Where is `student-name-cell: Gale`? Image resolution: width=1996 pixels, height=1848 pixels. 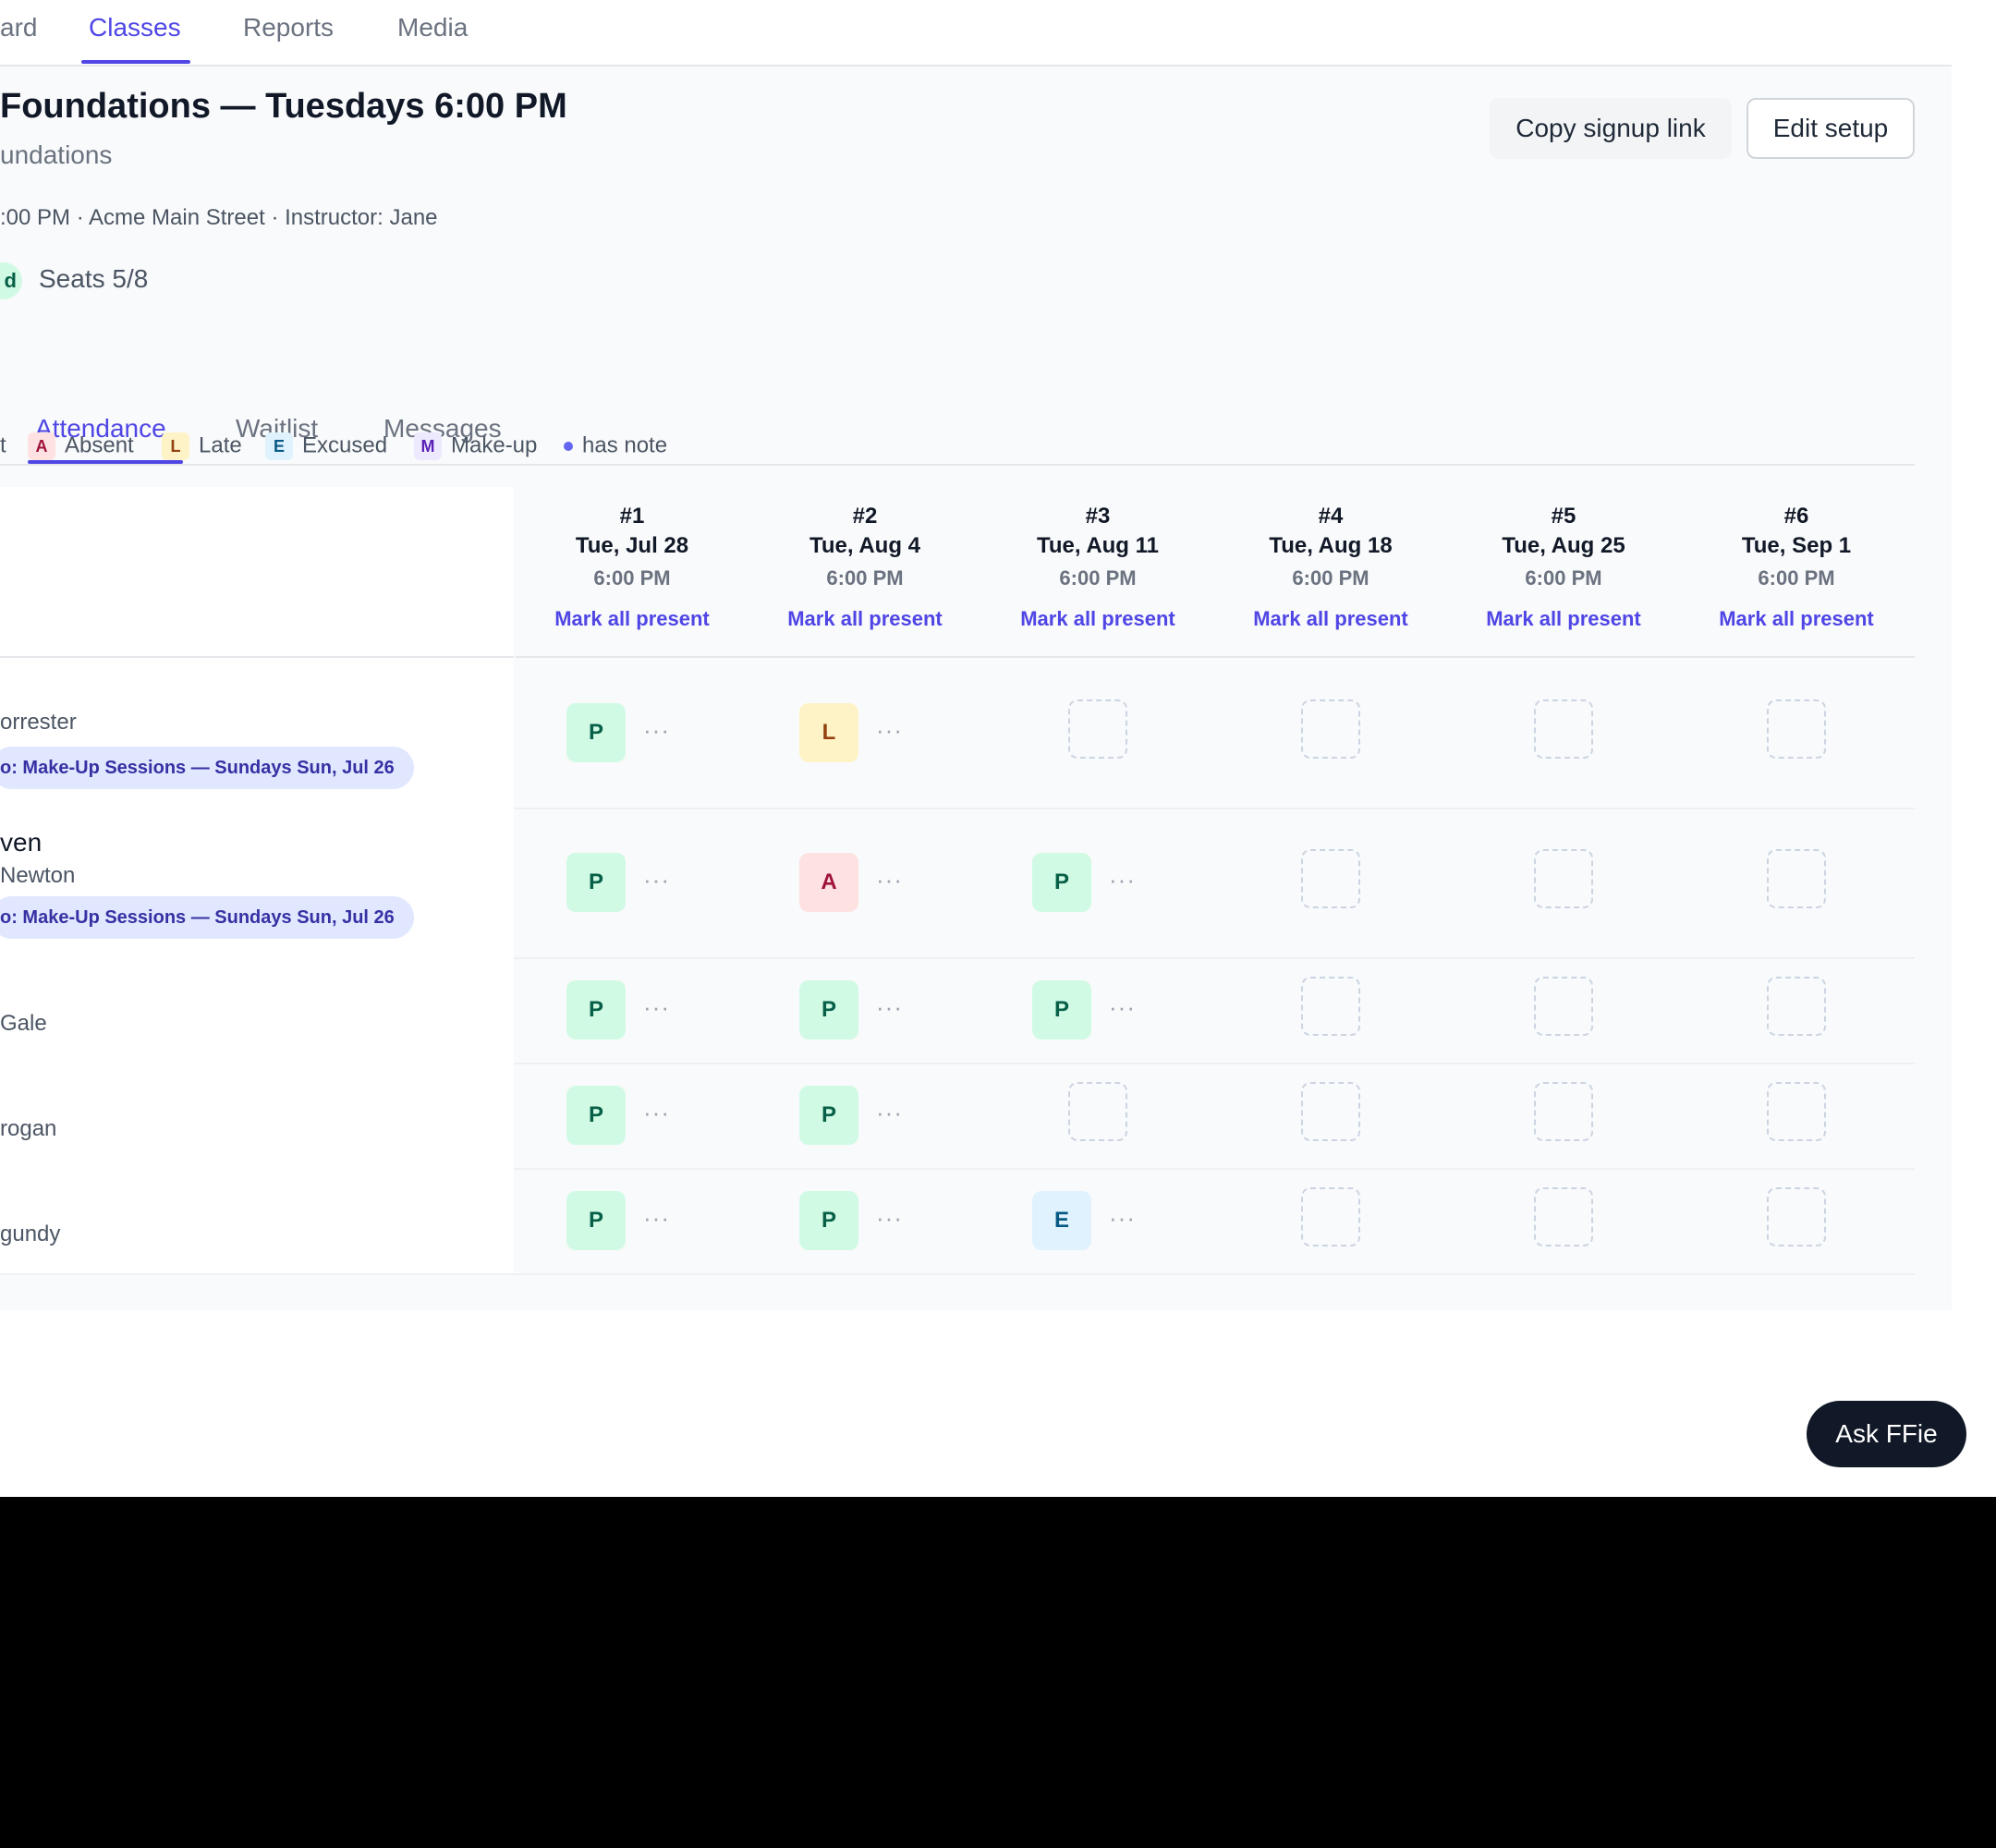 student-name-cell: Gale is located at coordinates (257, 1010).